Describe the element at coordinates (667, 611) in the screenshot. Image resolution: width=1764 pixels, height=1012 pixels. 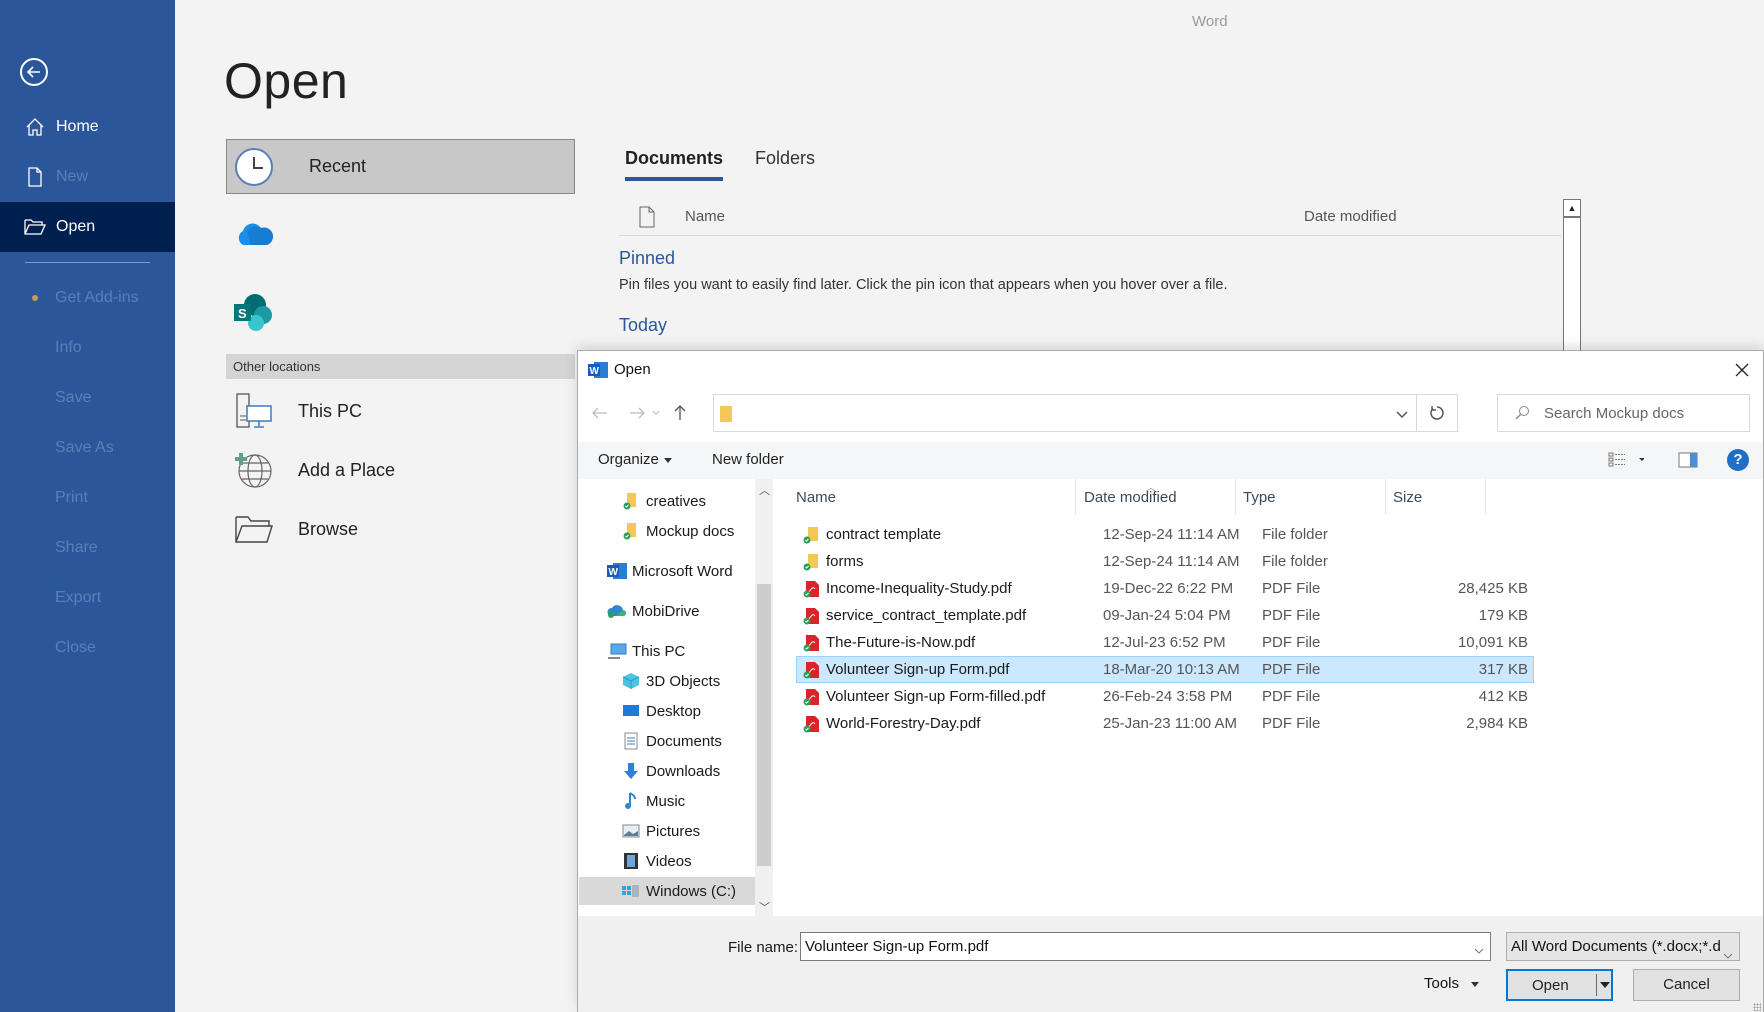
I see `nav-tree-item: MobiDrive` at that location.